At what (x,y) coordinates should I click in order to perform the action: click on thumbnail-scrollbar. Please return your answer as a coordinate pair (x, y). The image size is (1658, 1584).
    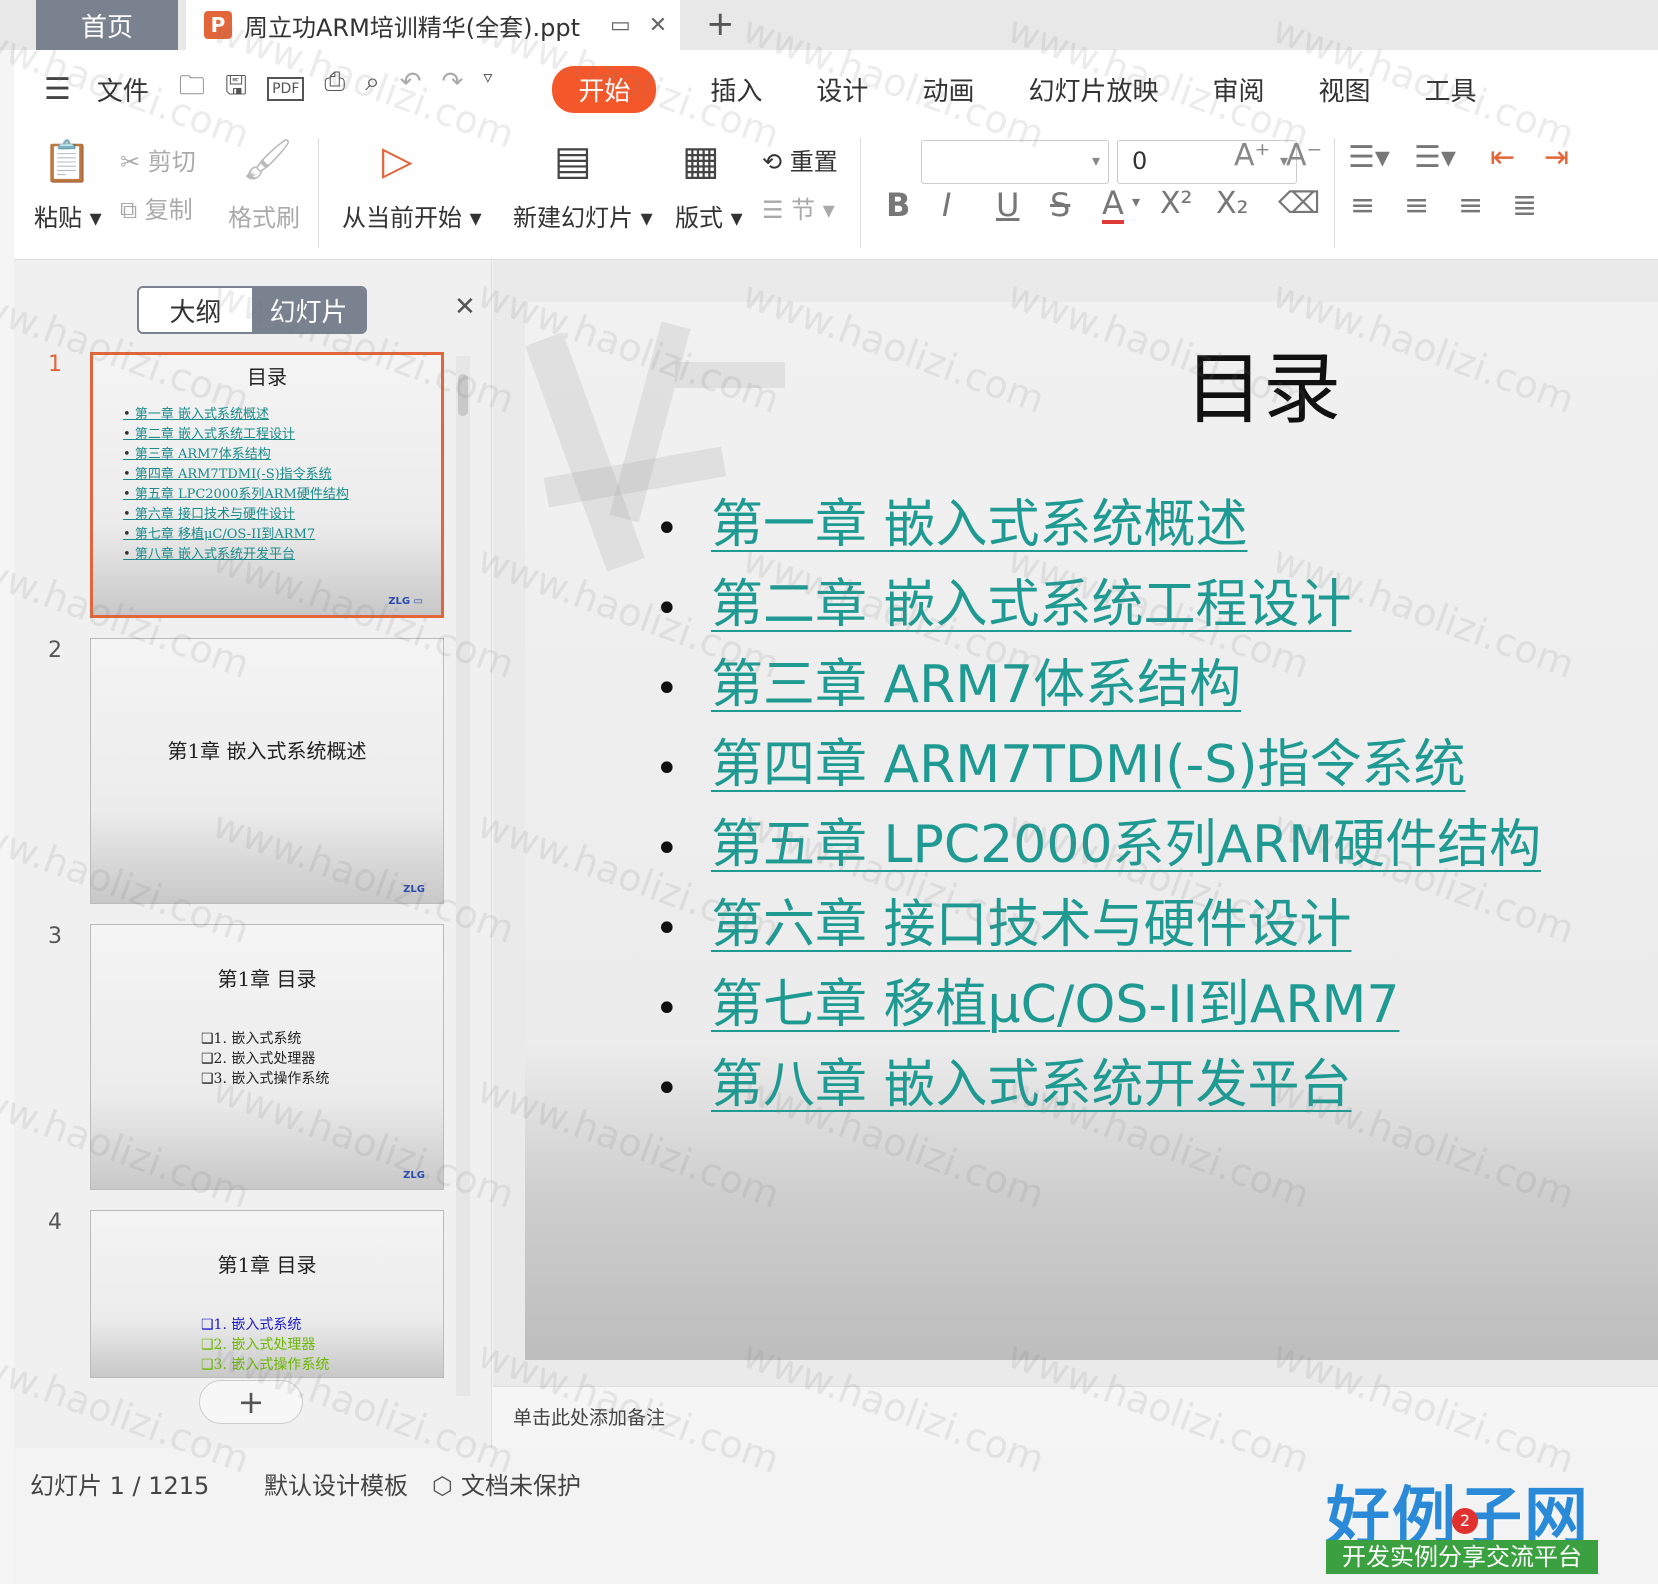
    Looking at the image, I should click on (463, 876).